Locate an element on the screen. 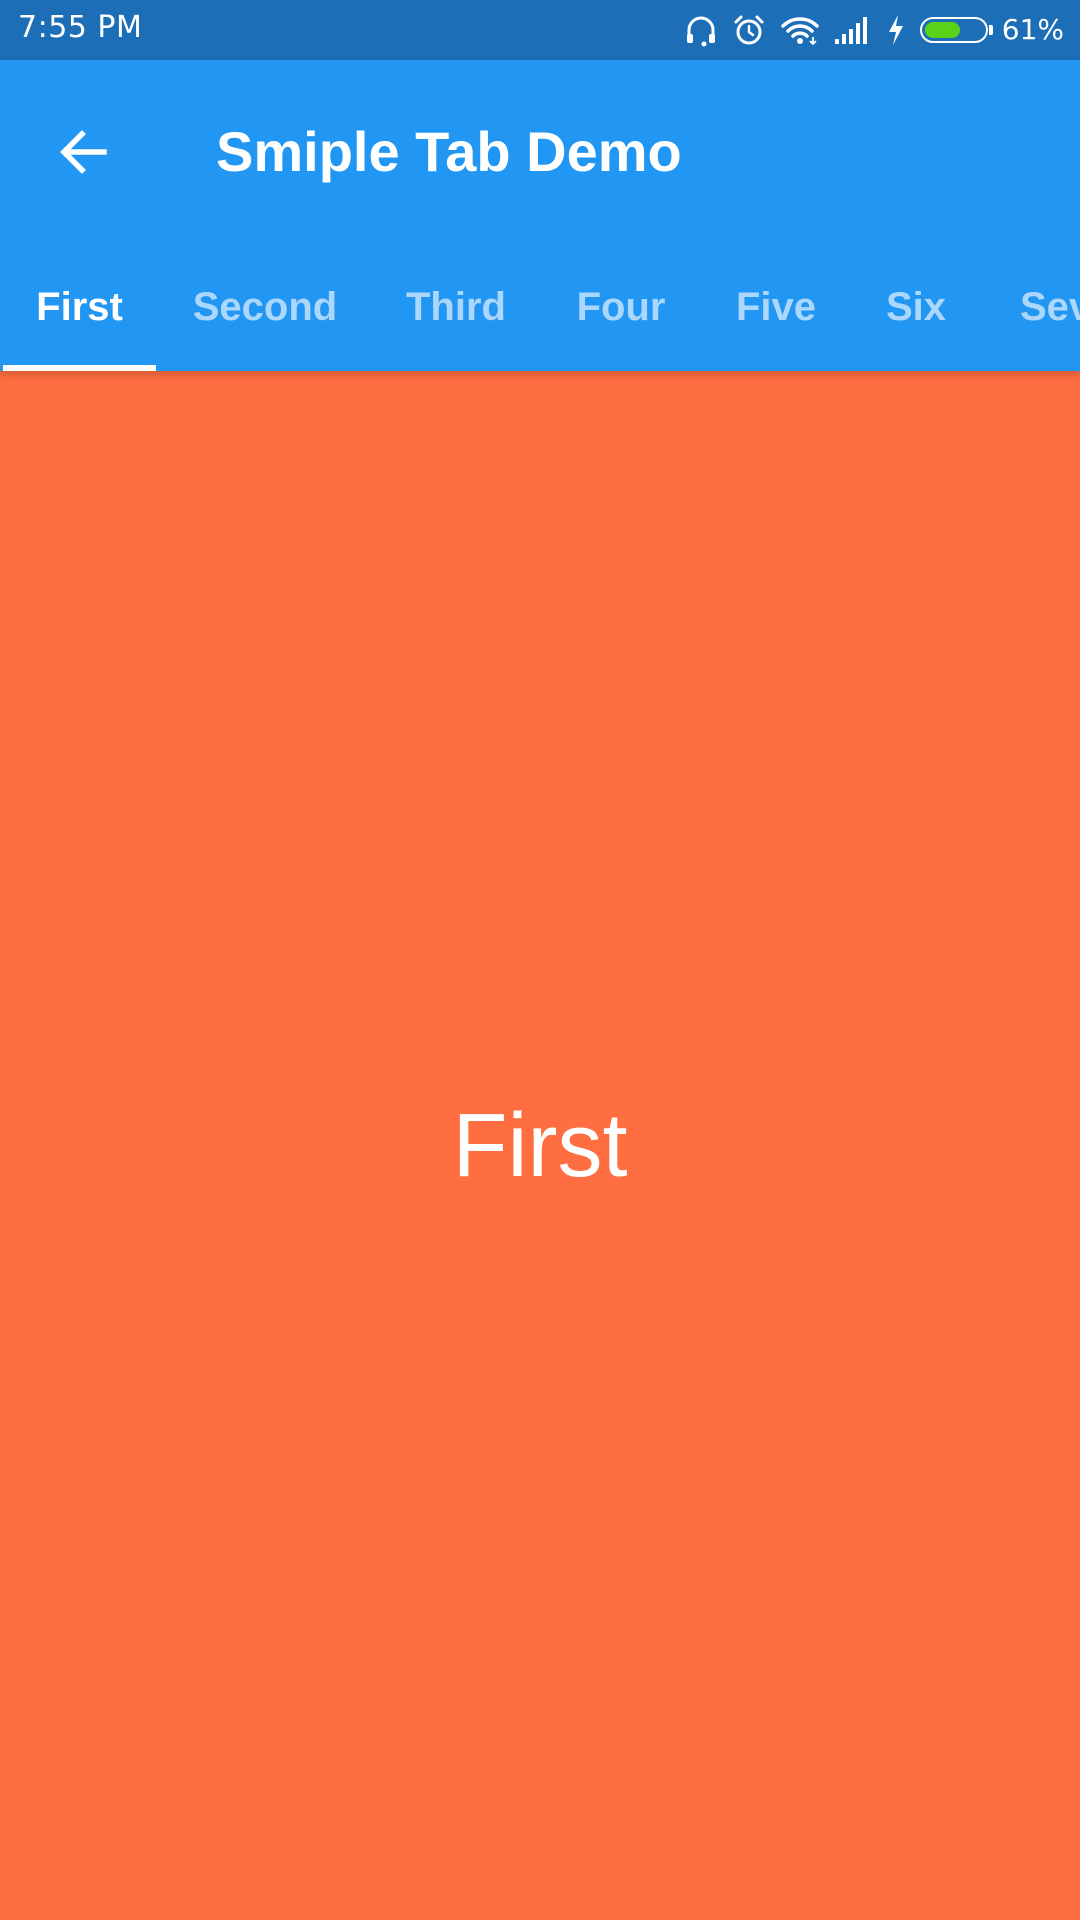 This screenshot has height=1920, width=1080. battery-level-fill is located at coordinates (942, 30).